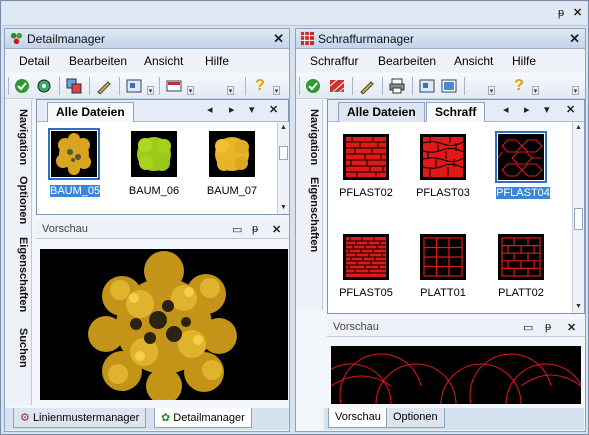  I want to click on side-tab-optionen: Optionen, so click(17, 200).